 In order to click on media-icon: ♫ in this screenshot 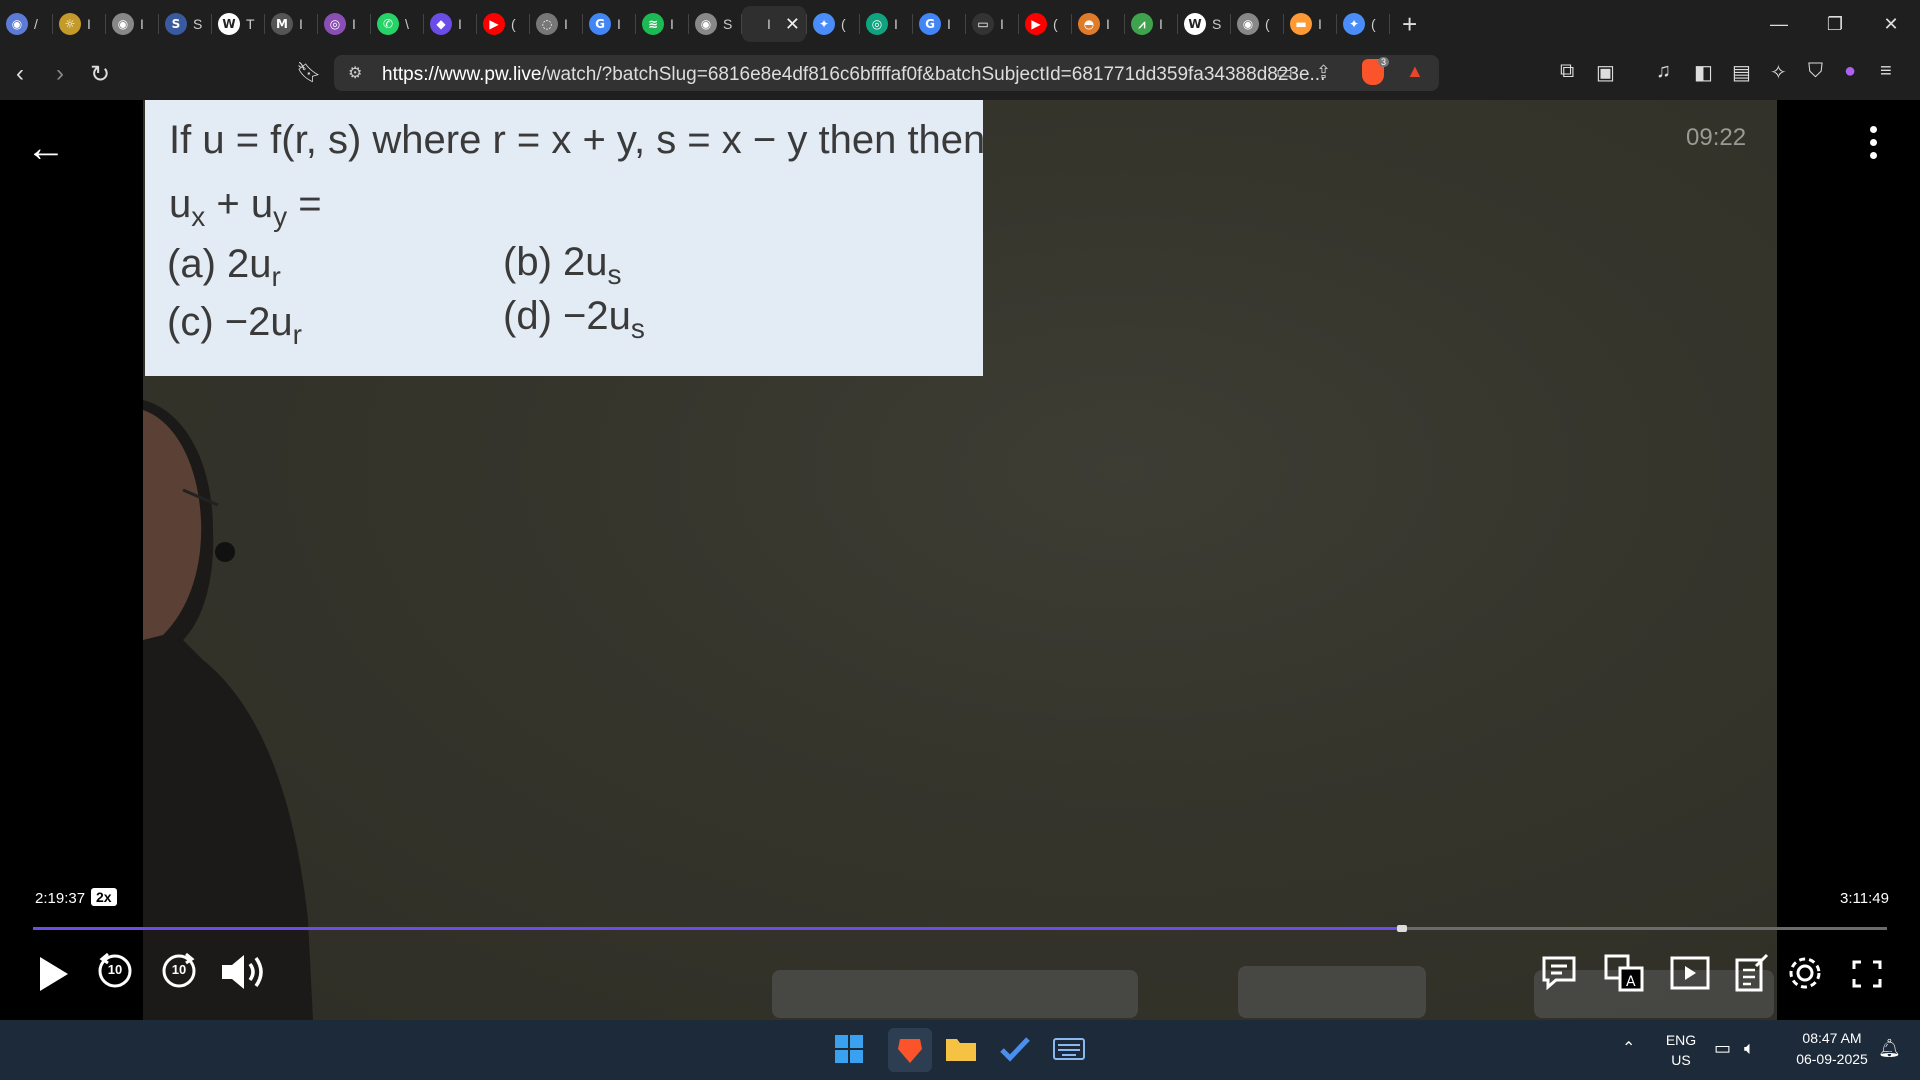, I will do `click(1663, 71)`.